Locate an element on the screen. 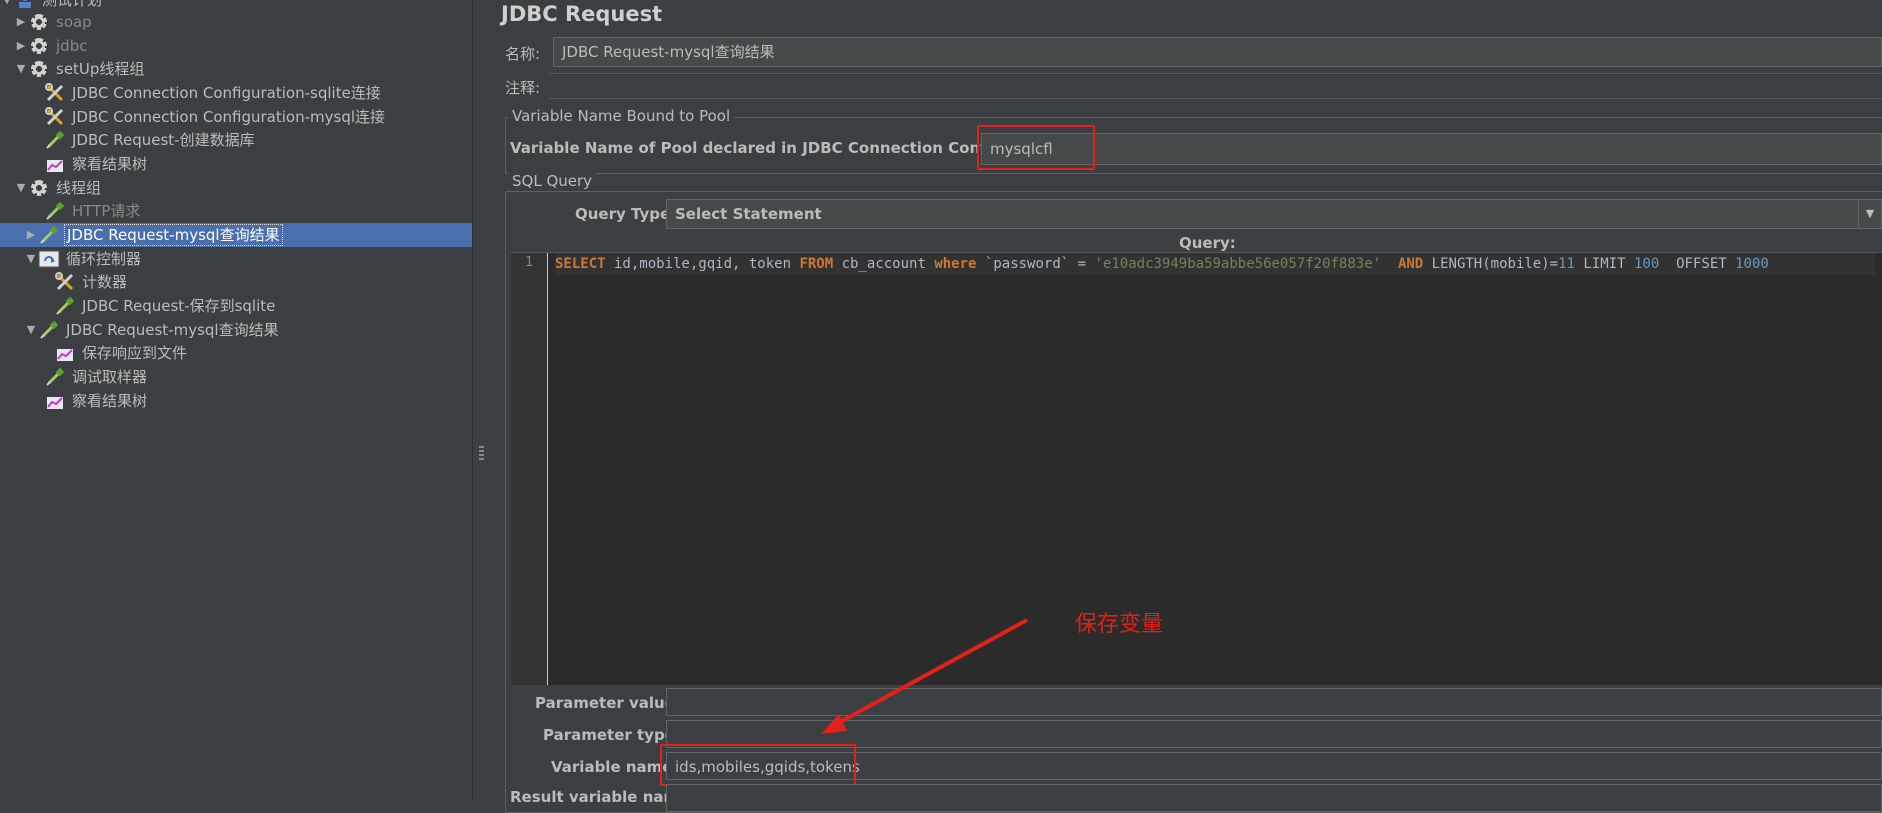  tree-item-label: soap is located at coordinates (74, 22).